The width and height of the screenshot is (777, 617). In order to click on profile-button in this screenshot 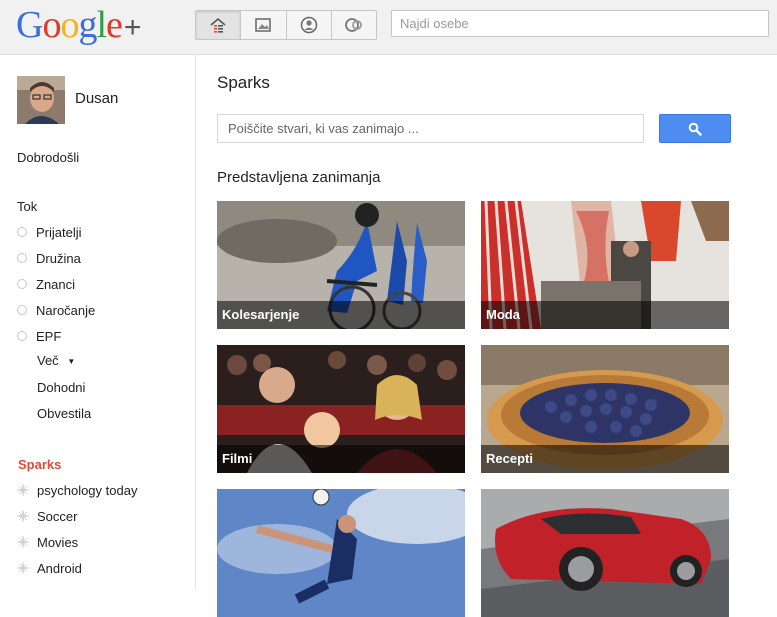, I will do `click(308, 25)`.